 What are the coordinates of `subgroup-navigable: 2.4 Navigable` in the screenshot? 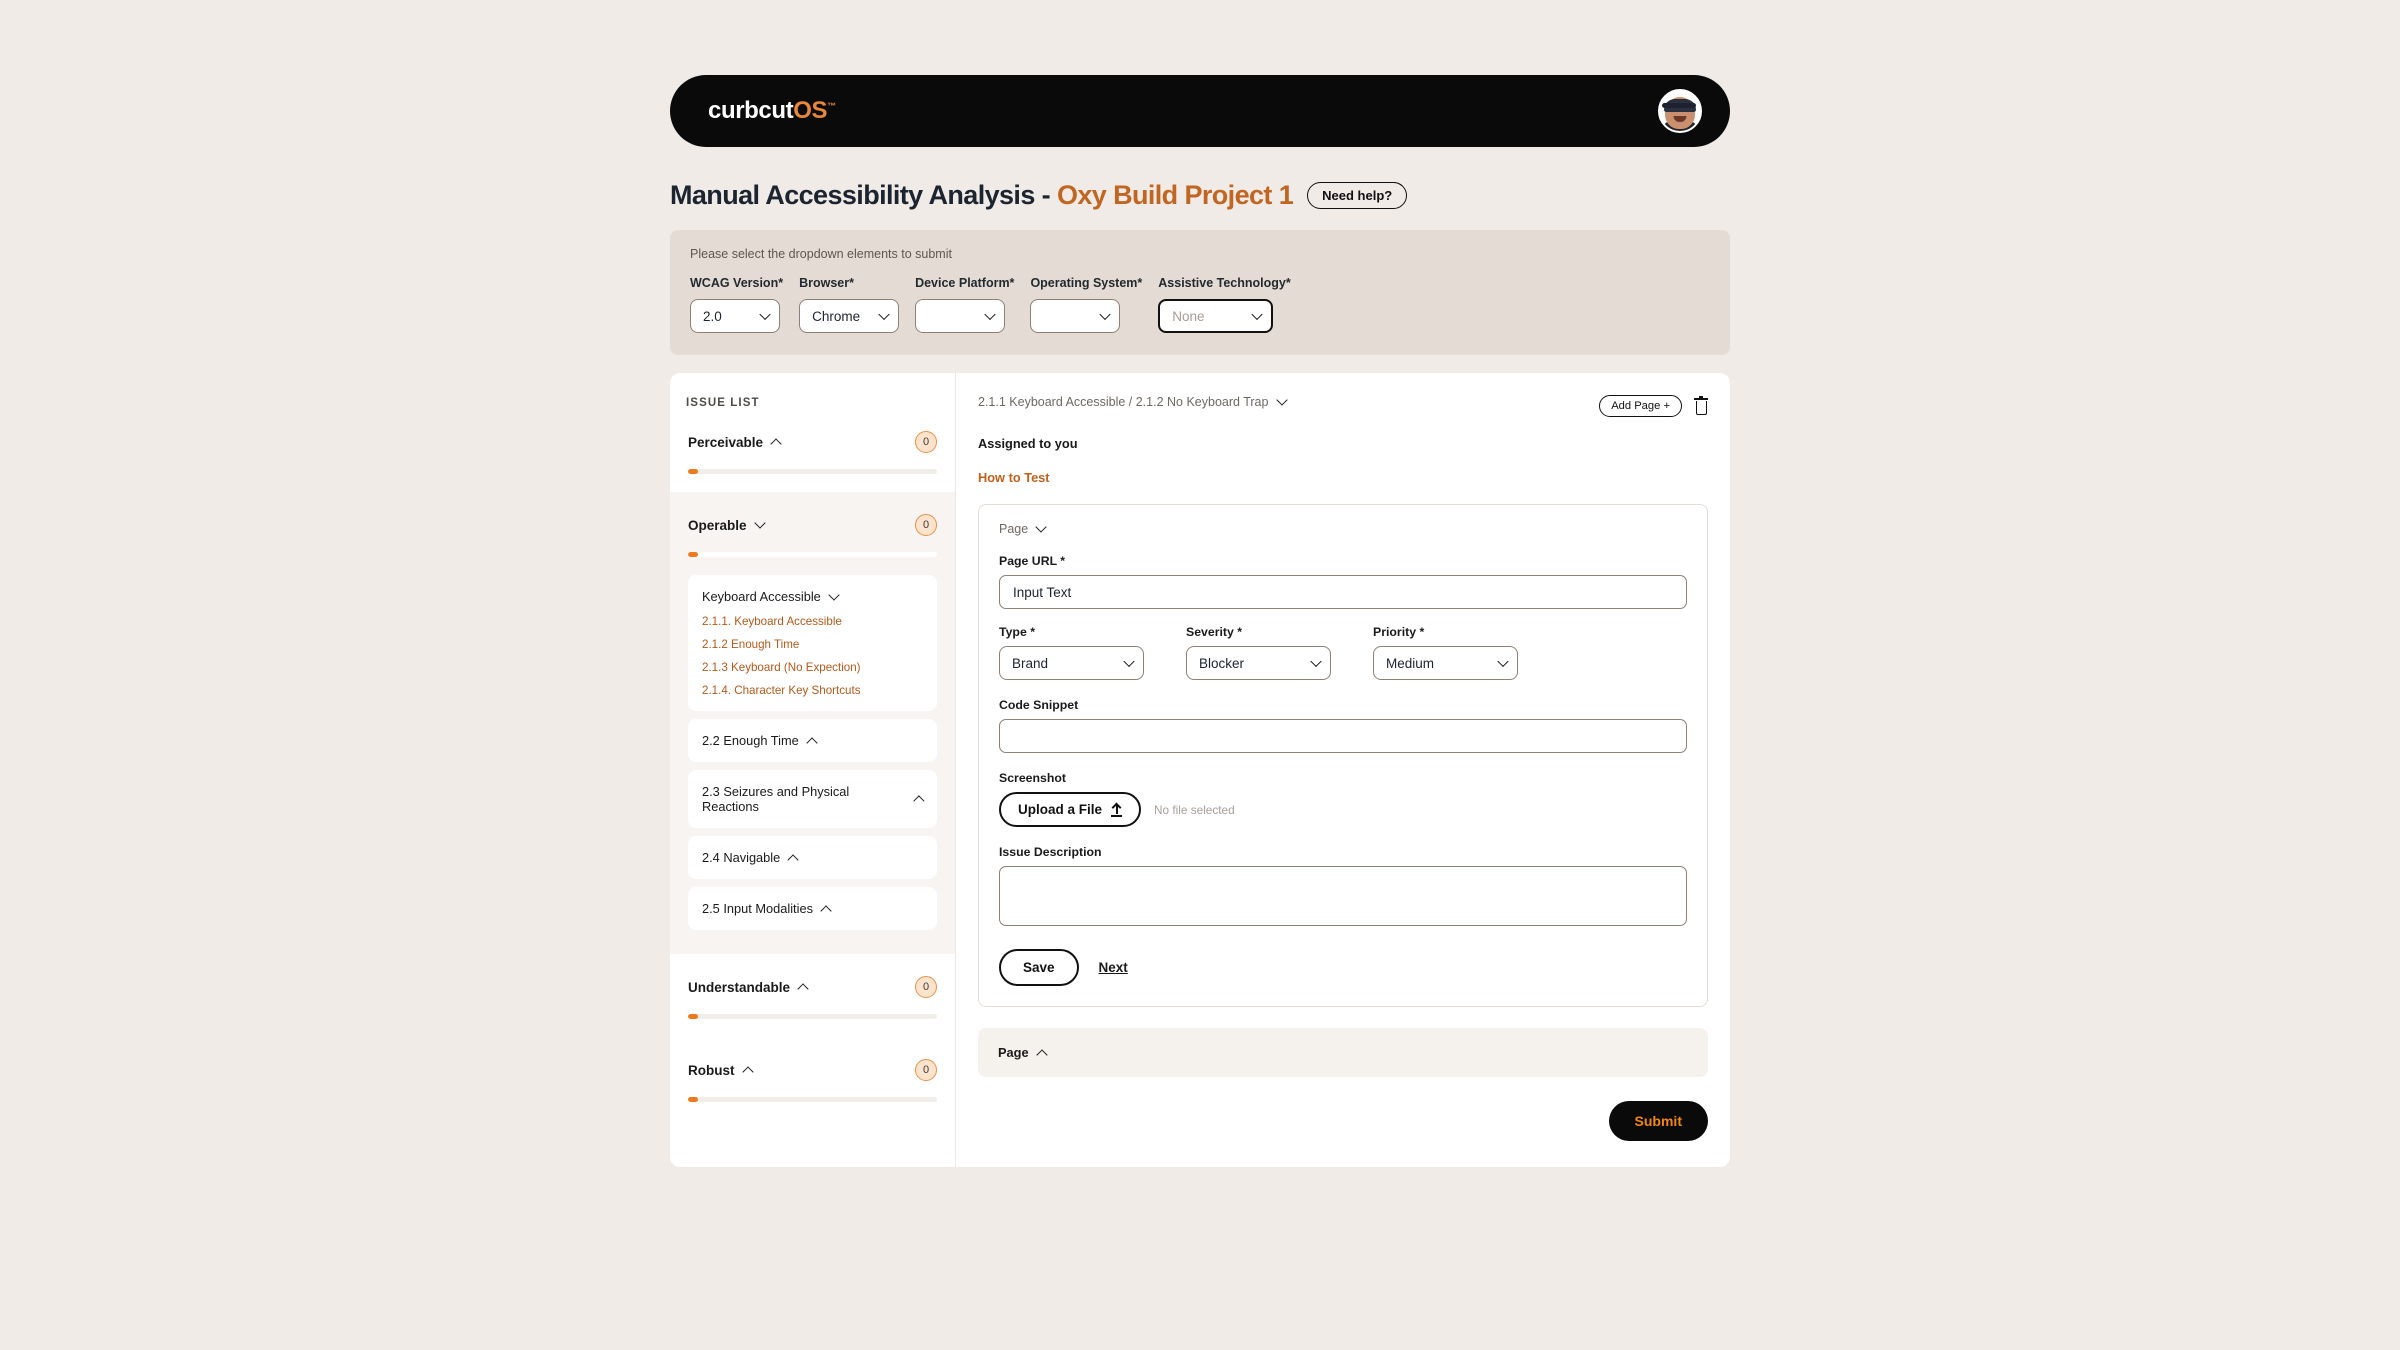 It's located at (812, 857).